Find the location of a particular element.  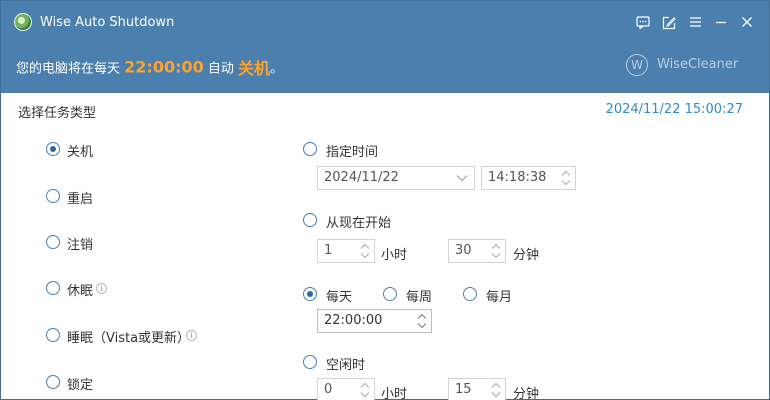

radio-from-now is located at coordinates (310, 220).